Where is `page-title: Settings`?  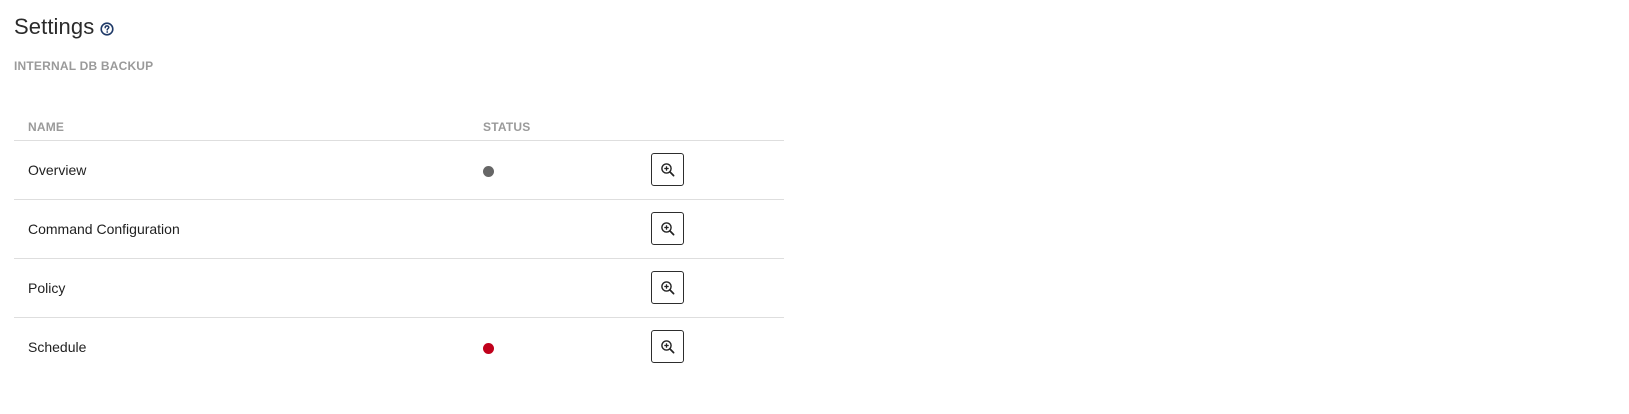
page-title: Settings is located at coordinates (54, 26).